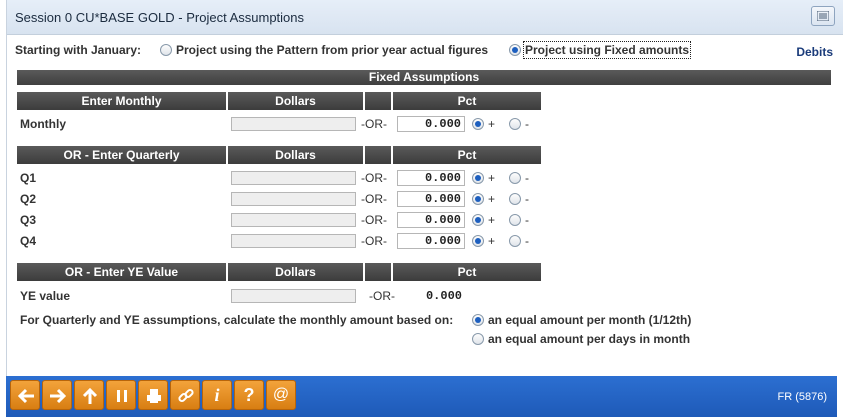  What do you see at coordinates (607, 50) in the screenshot?
I see `fixed-label: Project using Fixed amounts` at bounding box center [607, 50].